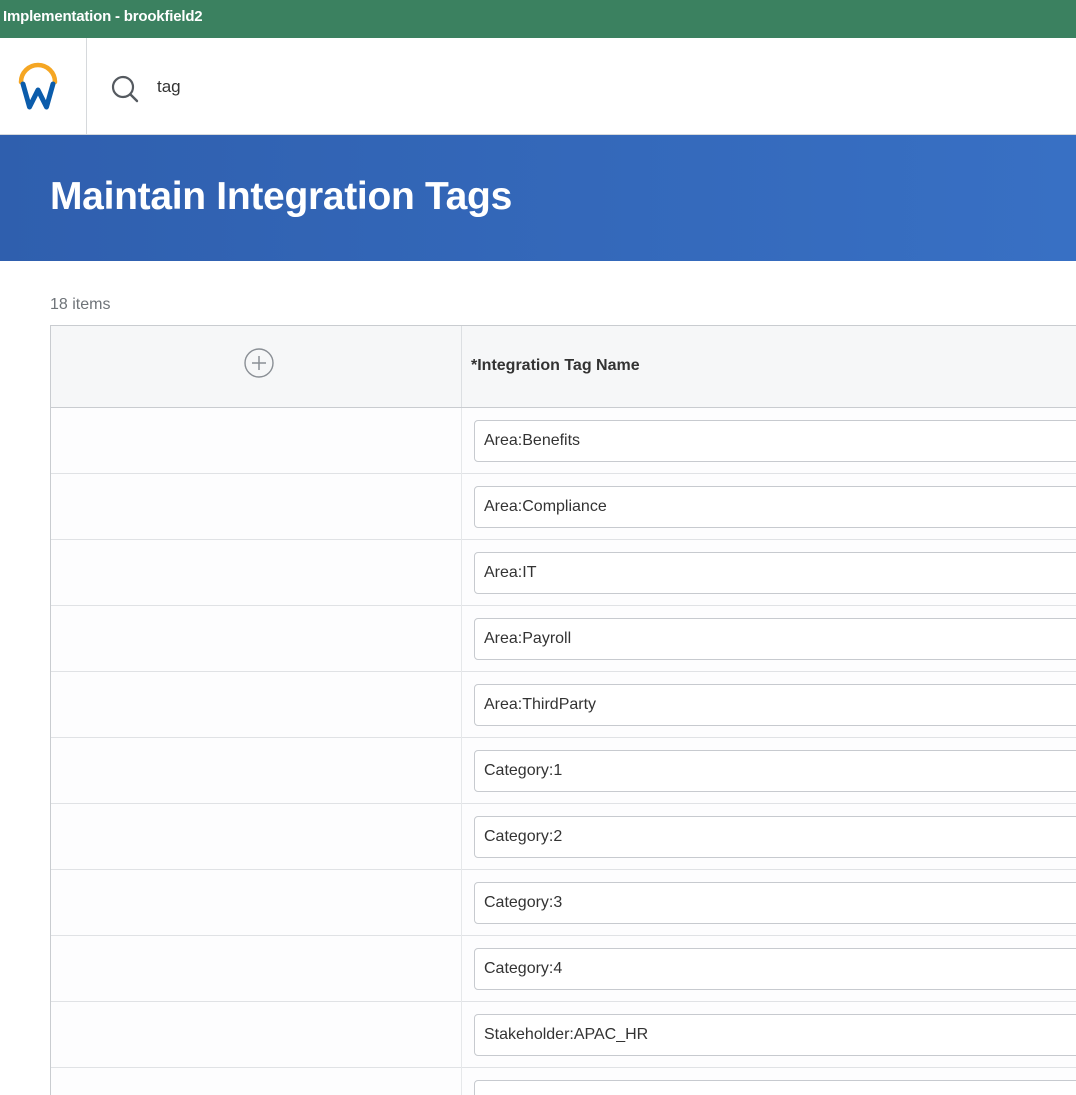 The height and width of the screenshot is (1095, 1076). Describe the element at coordinates (538, 19) in the screenshot. I see `environment-bar: Implementation - brookfield2` at that location.